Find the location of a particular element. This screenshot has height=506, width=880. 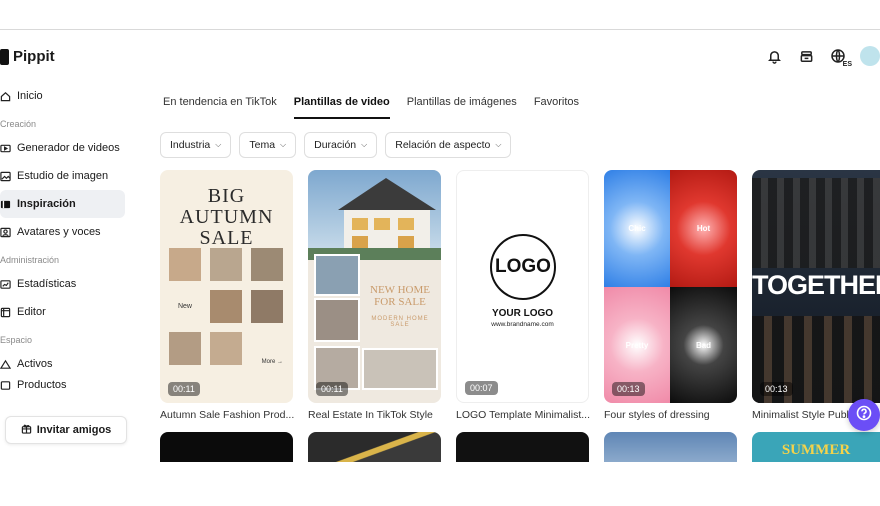

card-headline: TOGETHER is located at coordinates (816, 285).